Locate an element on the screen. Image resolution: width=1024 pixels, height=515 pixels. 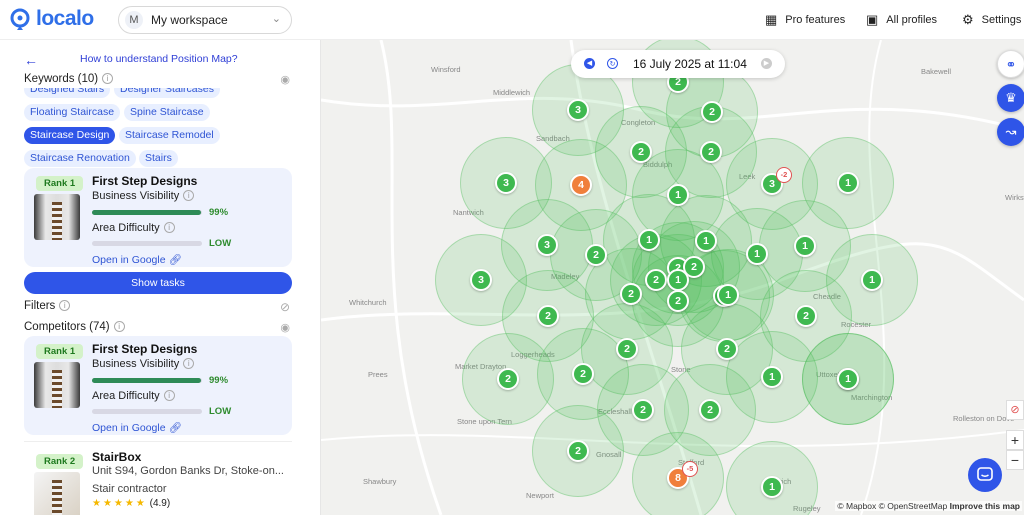
business-name: First Step Designs is located at coordinates (145, 181).